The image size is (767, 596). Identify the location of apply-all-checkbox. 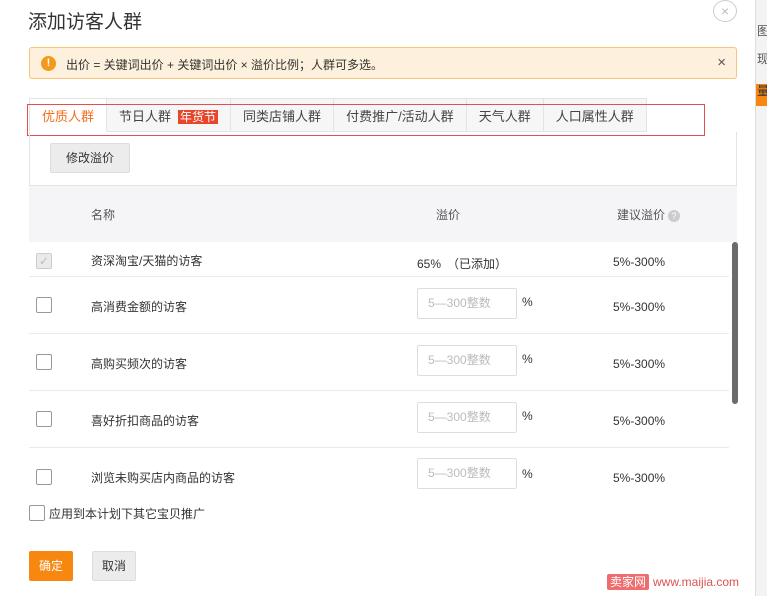
(37, 513).